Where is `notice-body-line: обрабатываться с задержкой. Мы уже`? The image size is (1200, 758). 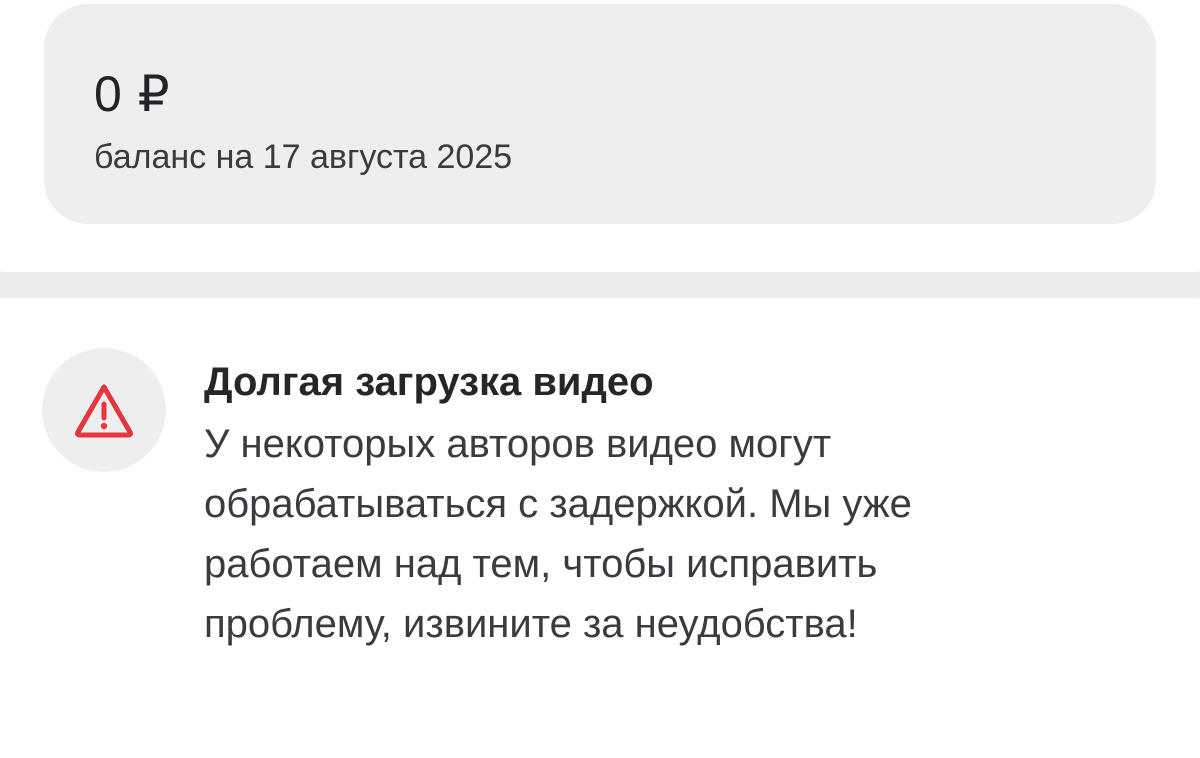
notice-body-line: обрабатываться с задержкой. Мы уже is located at coordinates (558, 504).